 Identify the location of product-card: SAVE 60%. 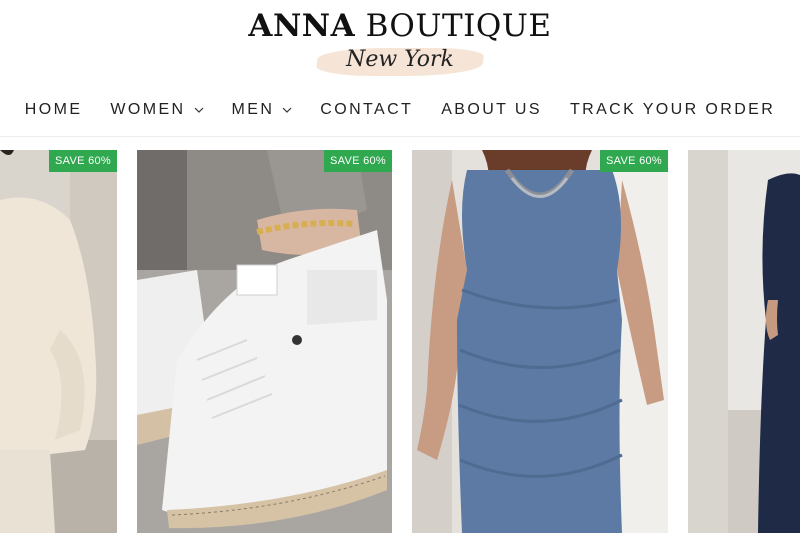
(58, 341).